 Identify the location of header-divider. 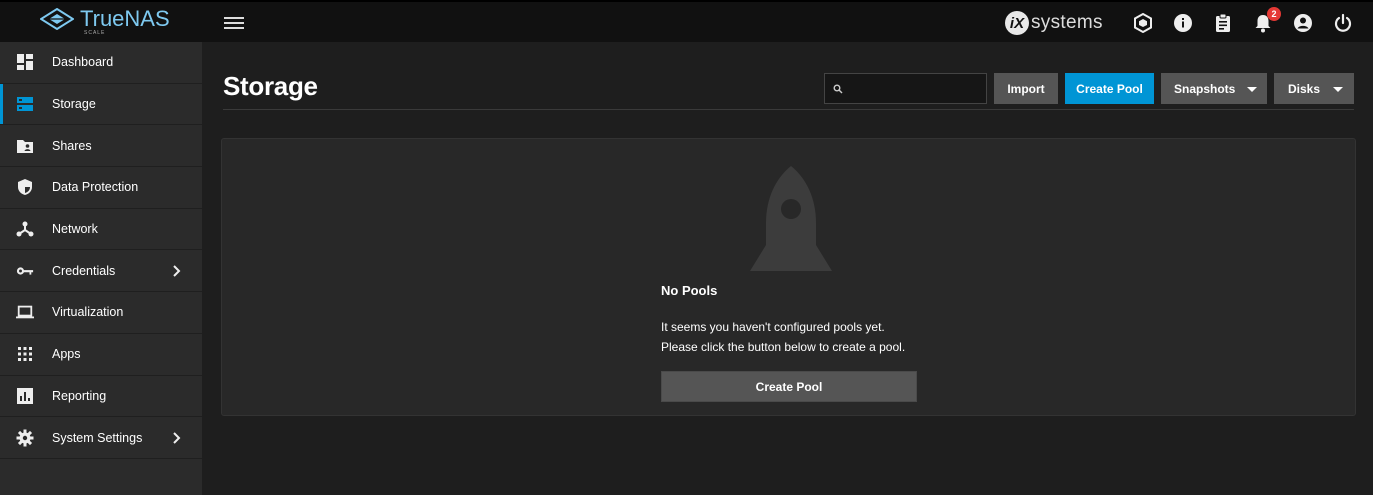
(788, 109).